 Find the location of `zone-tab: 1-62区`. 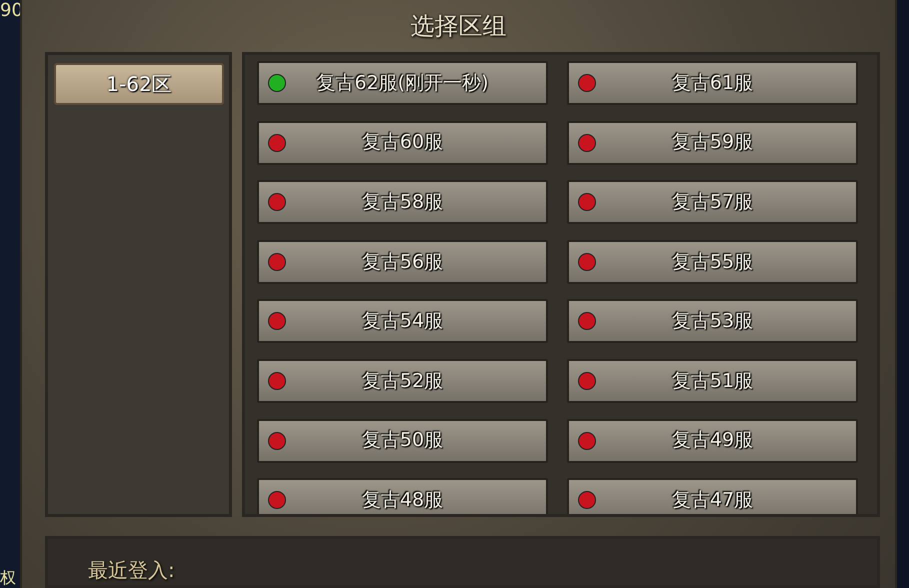

zone-tab: 1-62区 is located at coordinates (139, 84).